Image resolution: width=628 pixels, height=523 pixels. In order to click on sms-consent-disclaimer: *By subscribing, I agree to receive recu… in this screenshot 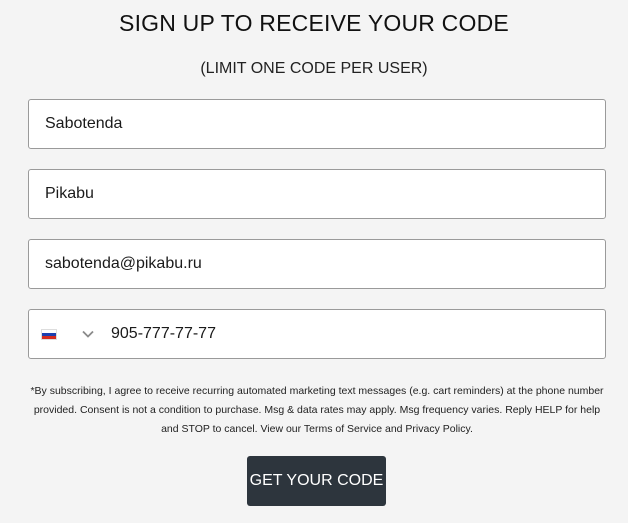, I will do `click(317, 410)`.